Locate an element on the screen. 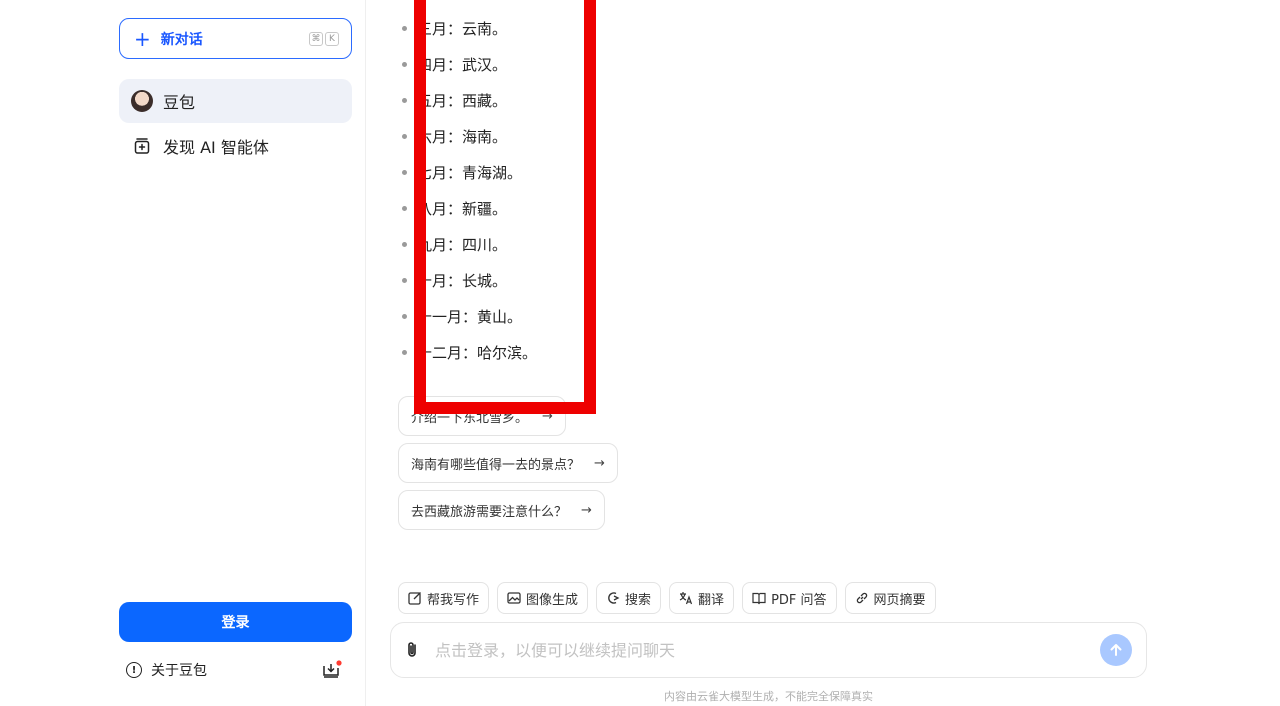 Image resolution: width=1280 pixels, height=706 pixels. tool-label: 图像生成 is located at coordinates (552, 600).